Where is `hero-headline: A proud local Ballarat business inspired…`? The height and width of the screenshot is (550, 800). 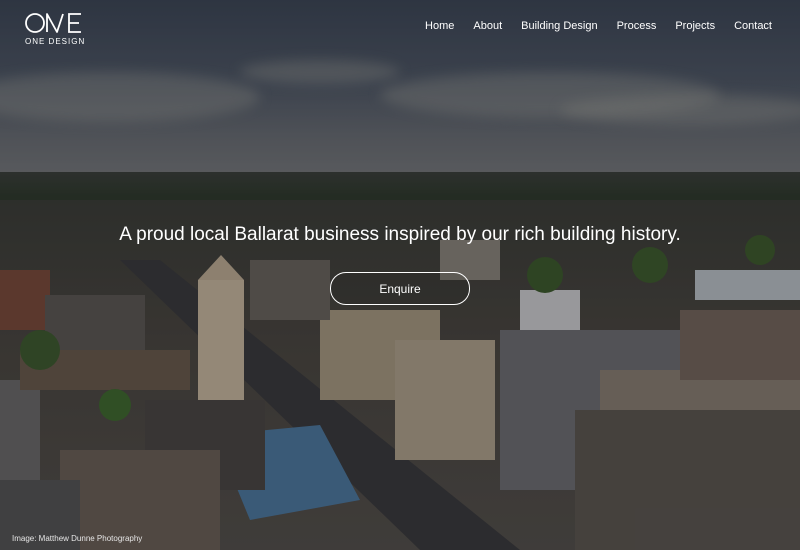 hero-headline: A proud local Ballarat business inspired… is located at coordinates (400, 234).